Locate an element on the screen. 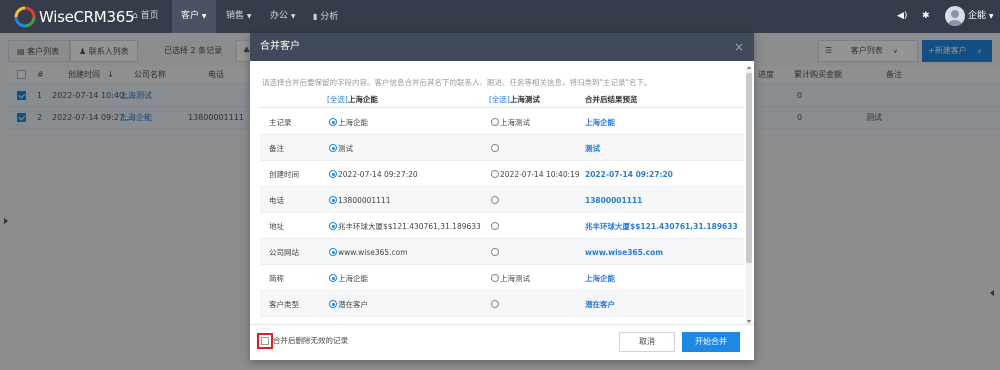 The image size is (1000, 370). dialog-header: 合并客户 × is located at coordinates (502, 47).